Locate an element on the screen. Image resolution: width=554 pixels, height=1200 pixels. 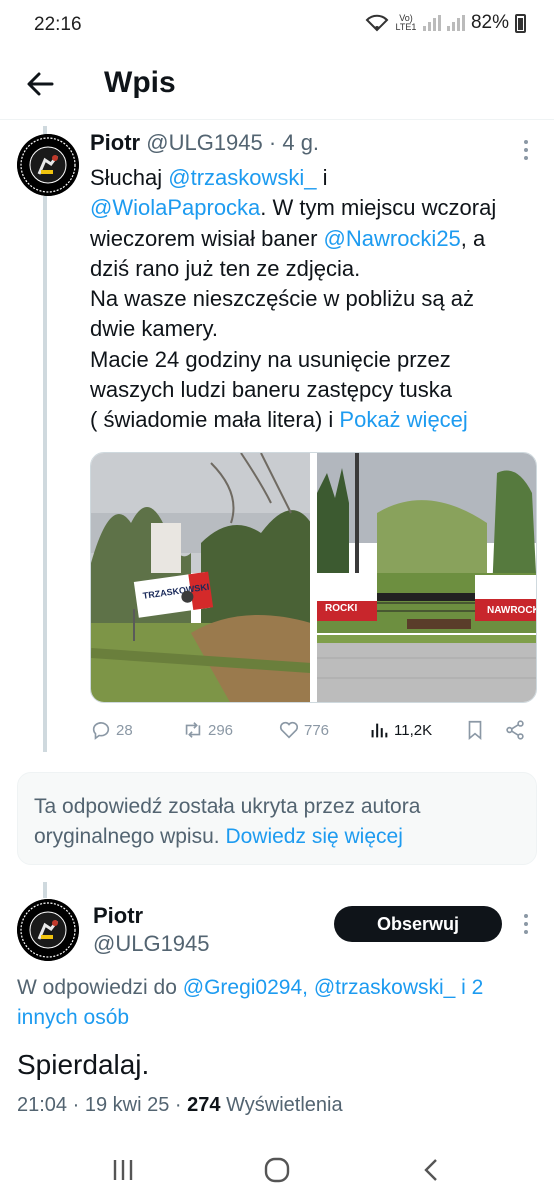
tweet-text-fragment: Słuchaj is located at coordinates (129, 177).